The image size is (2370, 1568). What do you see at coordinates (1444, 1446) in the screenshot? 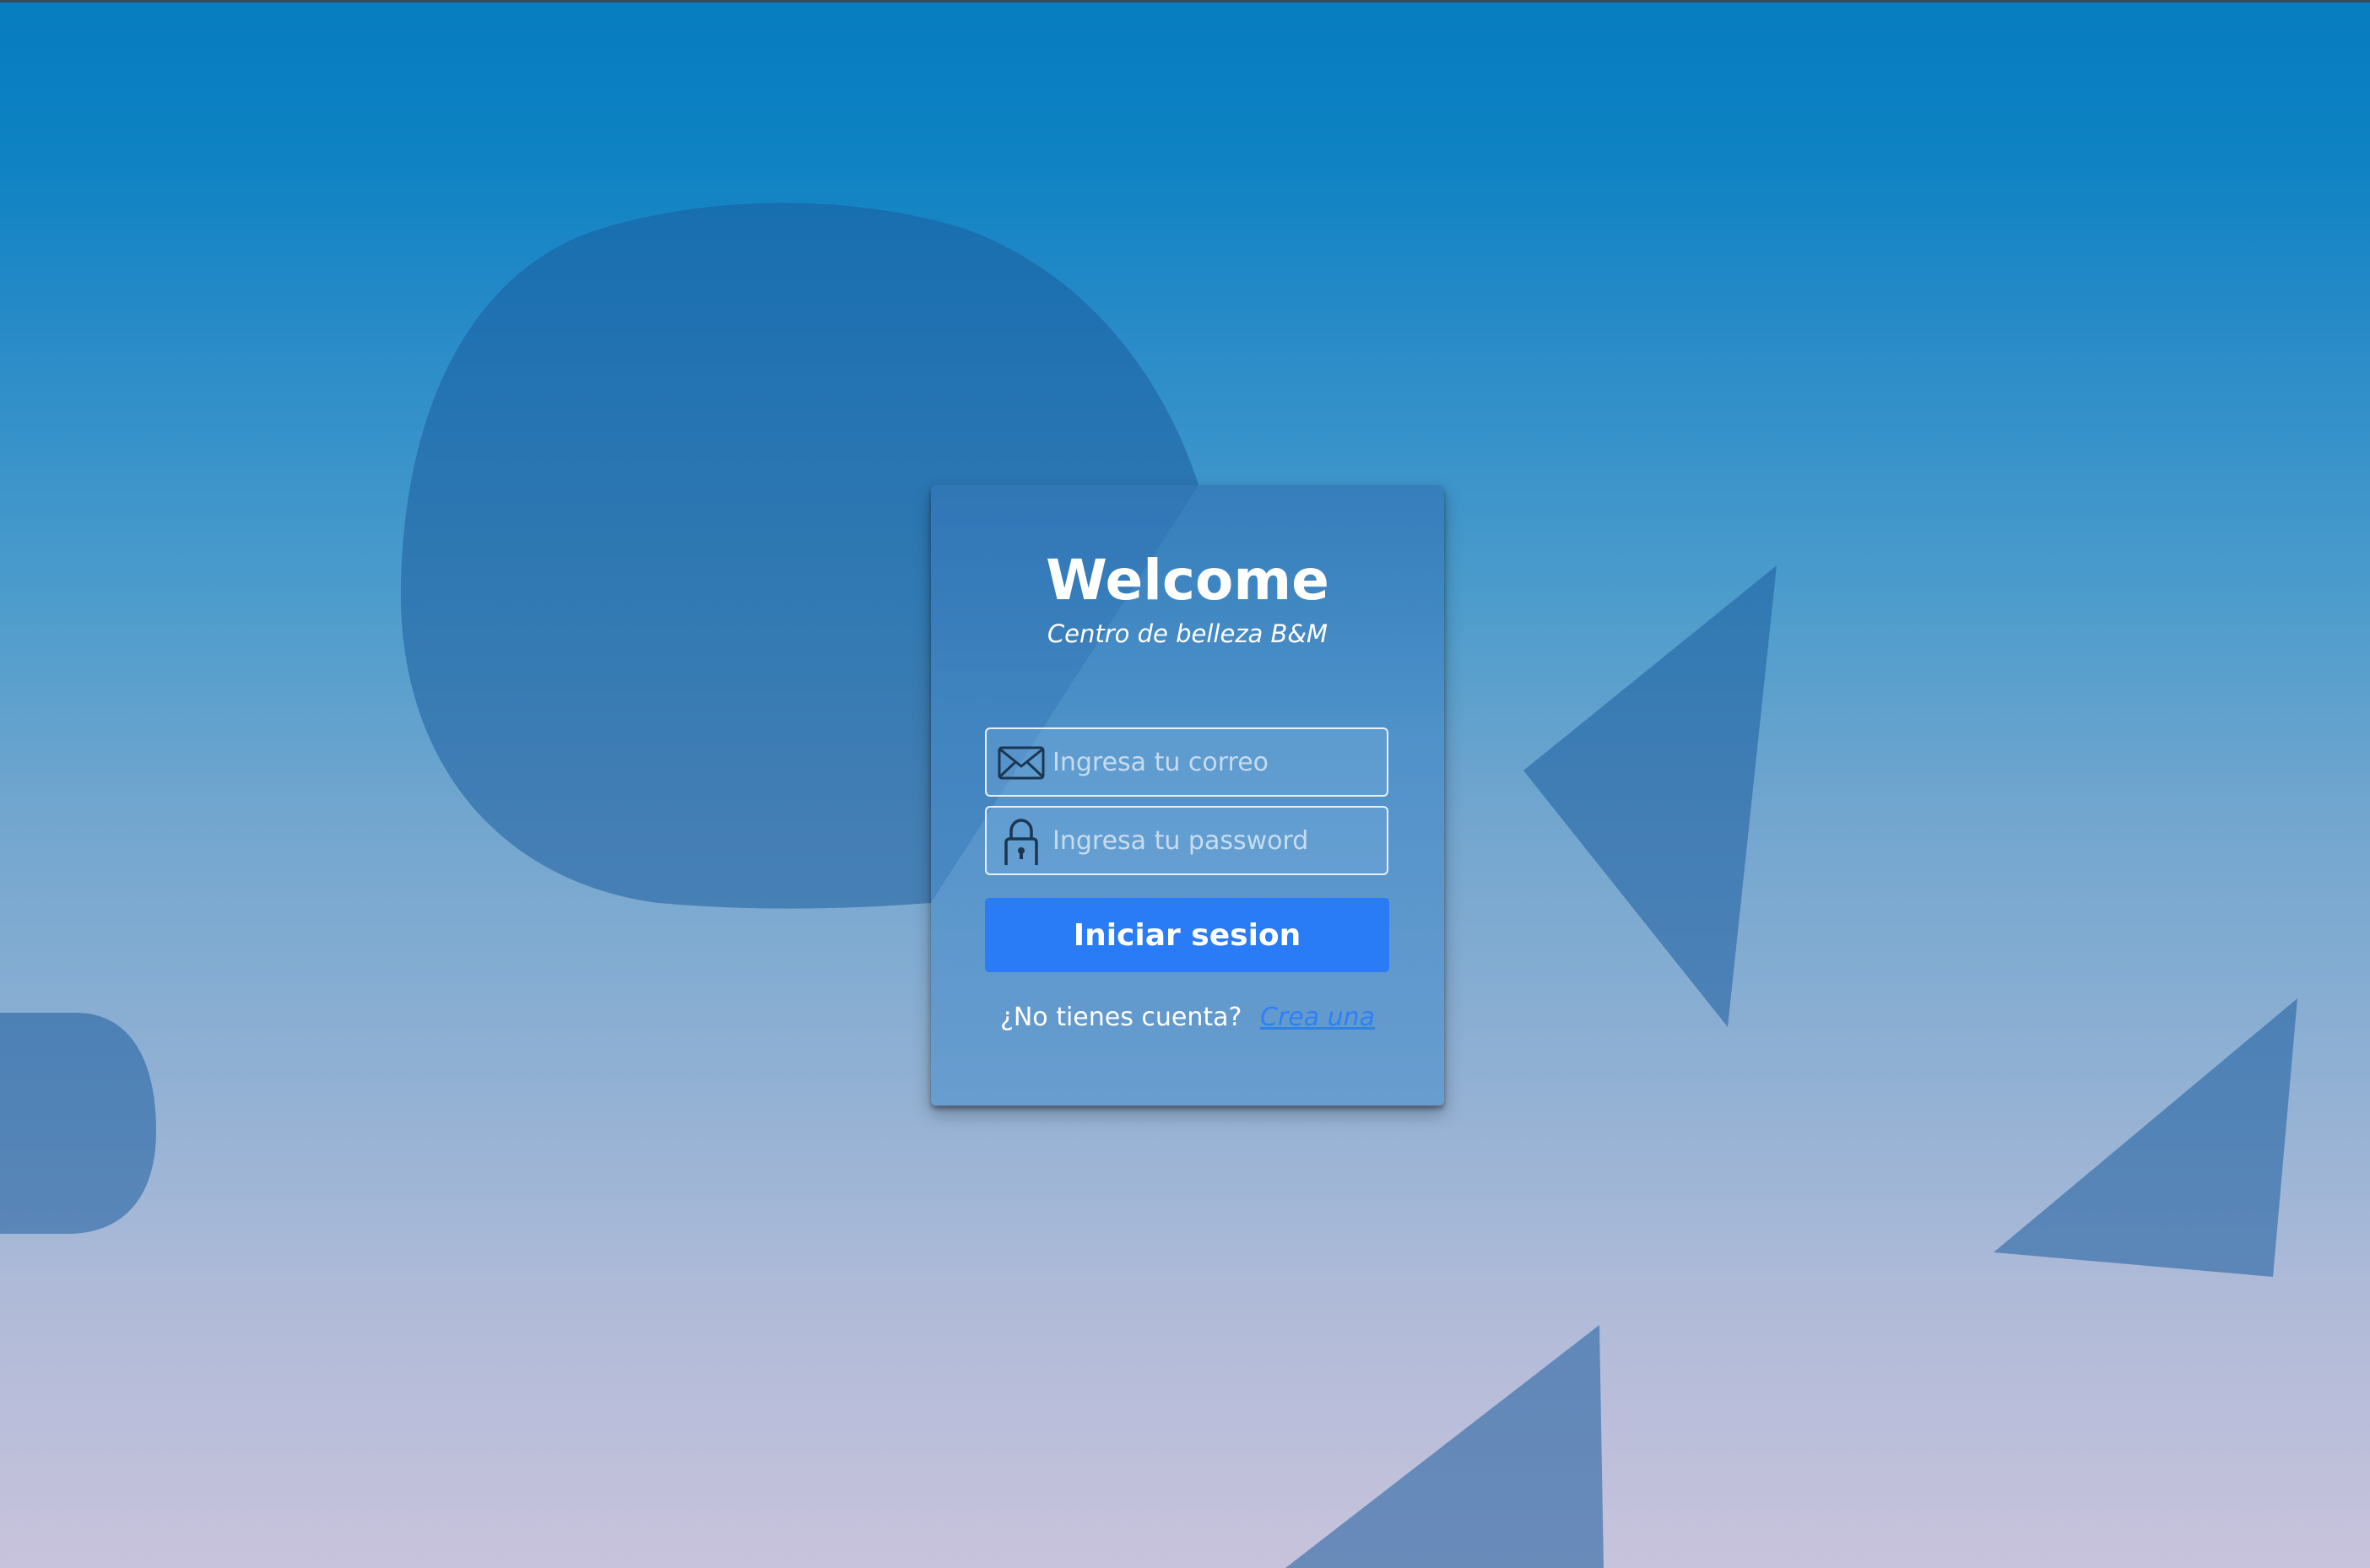
I see `background-triangle-bottom` at bounding box center [1444, 1446].